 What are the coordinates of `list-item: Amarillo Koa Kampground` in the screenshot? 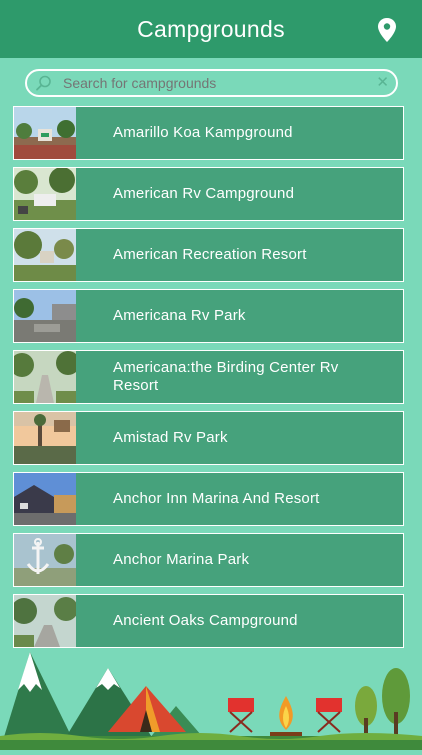 It's located at (208, 133).